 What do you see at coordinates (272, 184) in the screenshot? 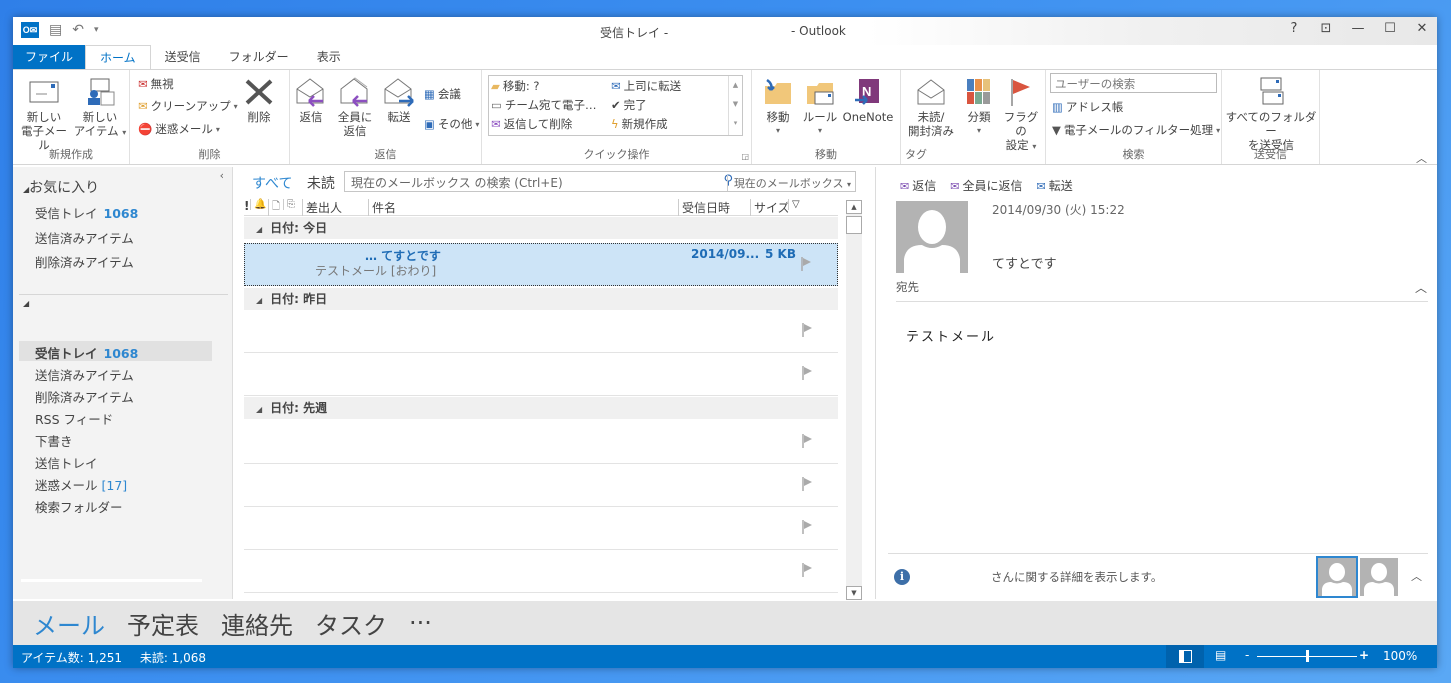
I see `filter-all: すべて` at bounding box center [272, 184].